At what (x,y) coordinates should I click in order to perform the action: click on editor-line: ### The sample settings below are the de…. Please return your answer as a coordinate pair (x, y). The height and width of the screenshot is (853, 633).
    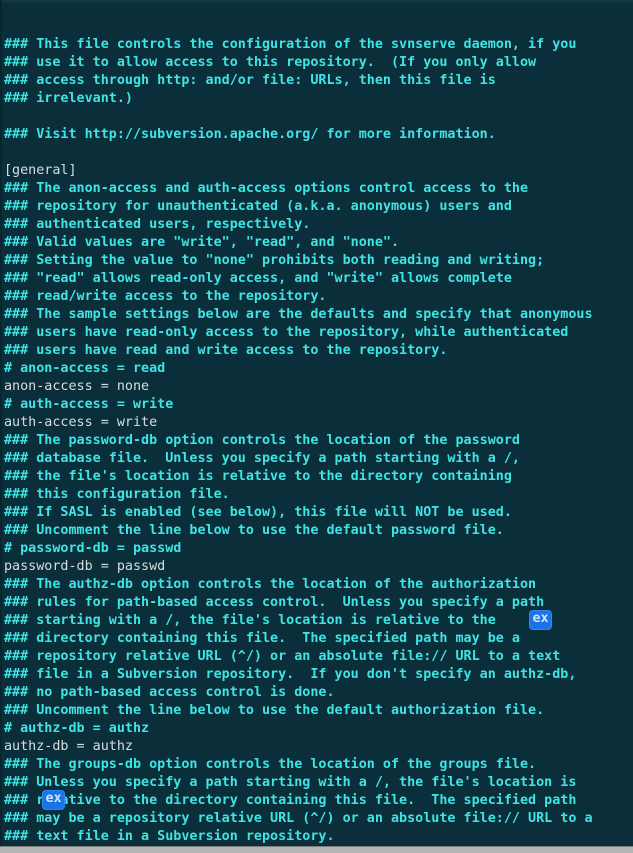
    Looking at the image, I should click on (298, 314).